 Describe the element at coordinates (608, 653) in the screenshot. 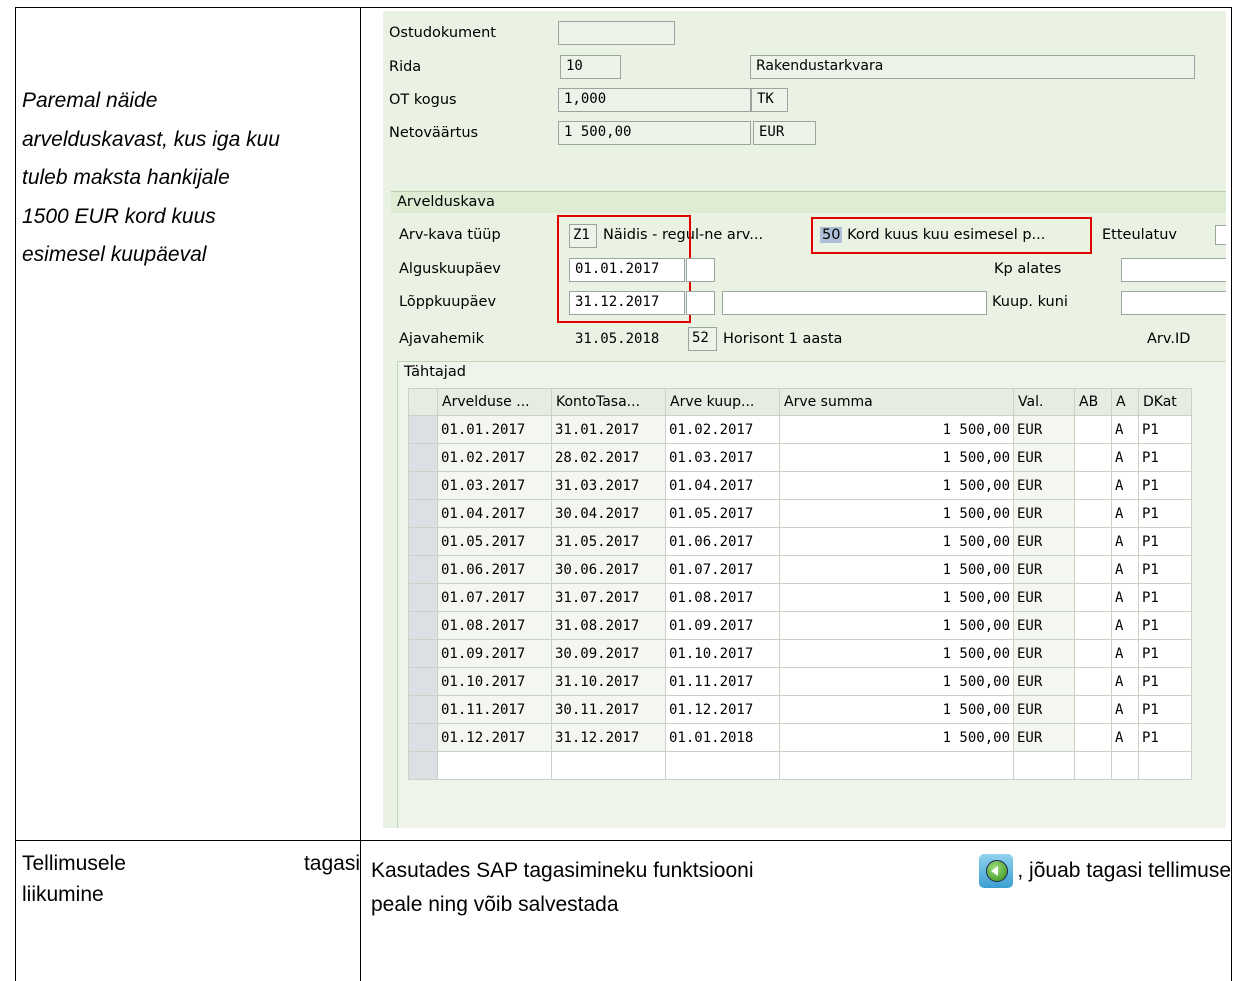

I see `table-cell: 30.09.2017` at that location.